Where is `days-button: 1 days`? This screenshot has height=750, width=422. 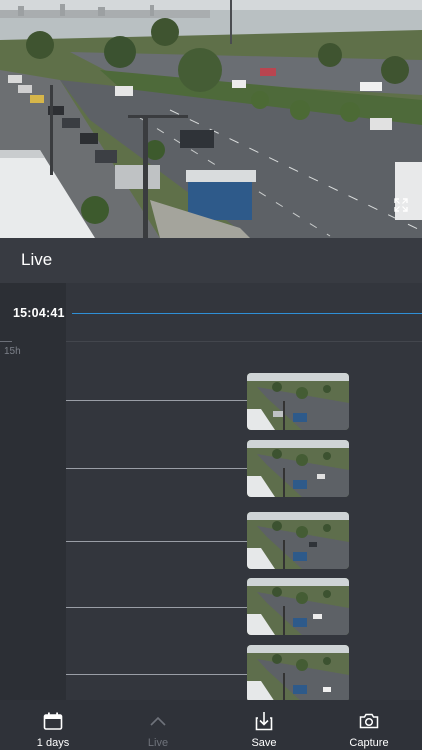 days-button: 1 days is located at coordinates (53, 725).